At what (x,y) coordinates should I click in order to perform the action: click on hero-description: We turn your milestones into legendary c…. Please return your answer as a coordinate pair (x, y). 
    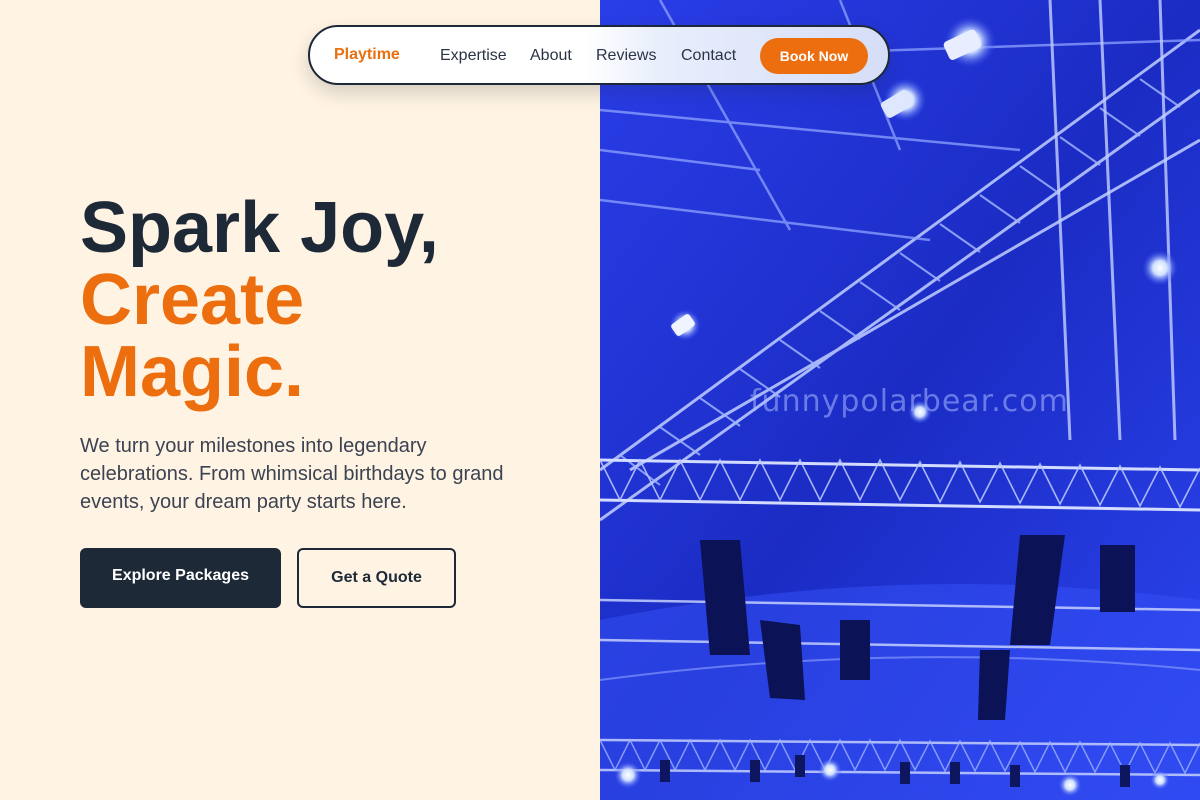
    Looking at the image, I should click on (292, 474).